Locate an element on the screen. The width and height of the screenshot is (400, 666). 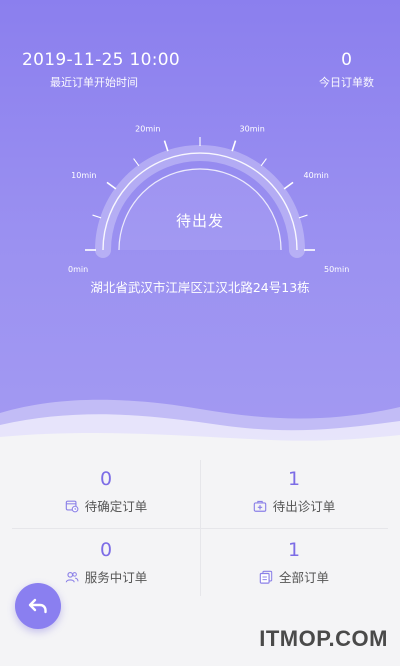
all-orders-label: 全部订单 is located at coordinates (303, 577).